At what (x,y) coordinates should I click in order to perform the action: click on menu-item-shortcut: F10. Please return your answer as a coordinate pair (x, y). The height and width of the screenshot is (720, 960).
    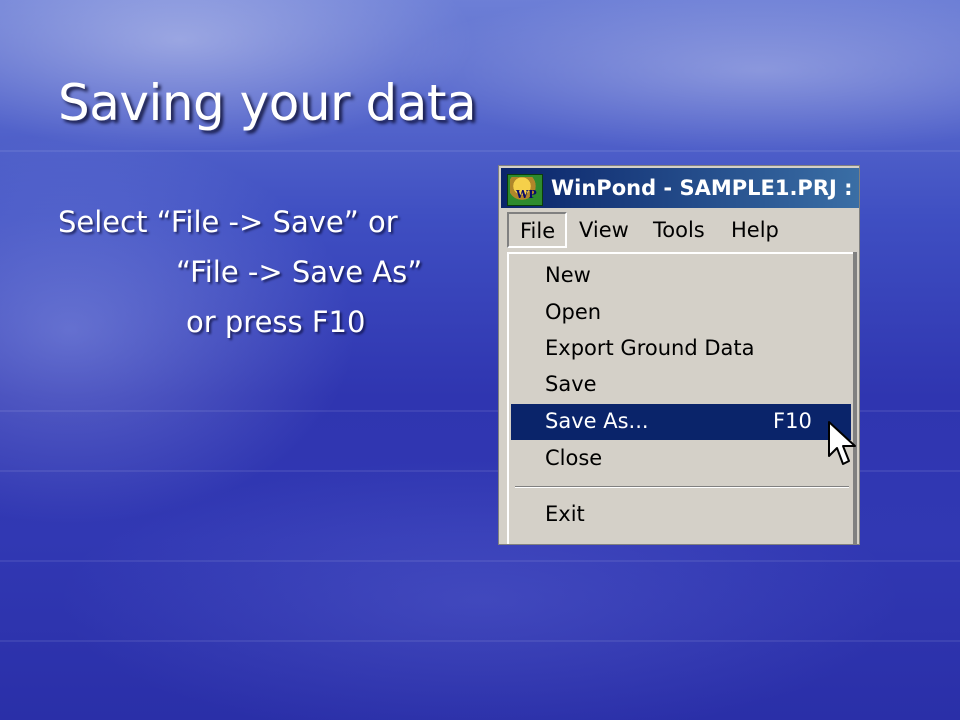
    Looking at the image, I should click on (792, 421).